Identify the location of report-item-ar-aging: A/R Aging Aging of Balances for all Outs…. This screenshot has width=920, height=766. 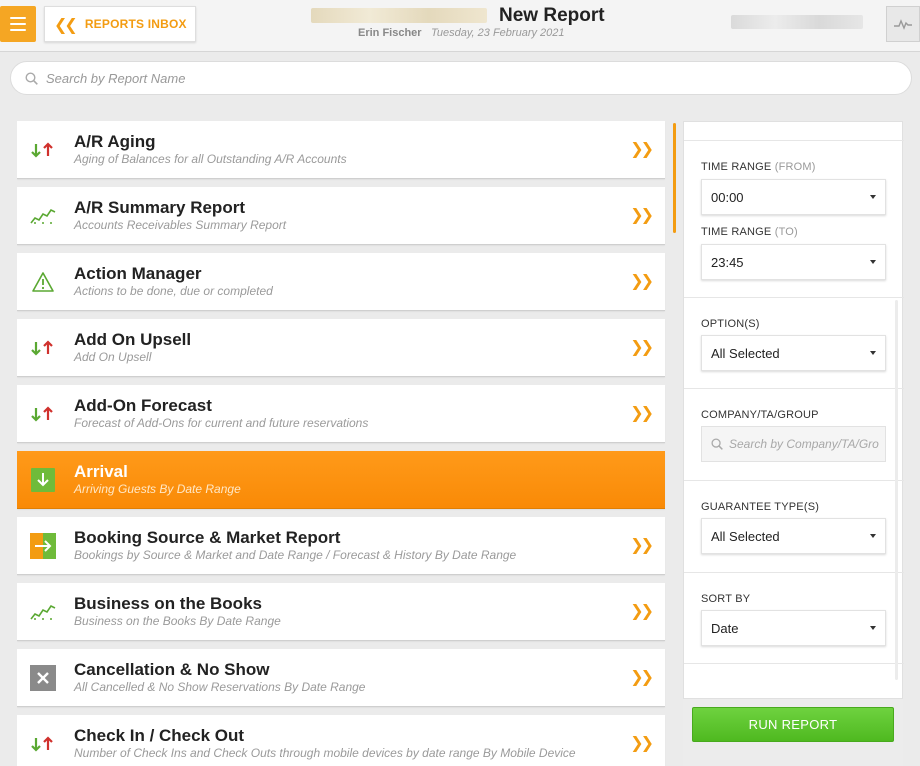
(341, 150).